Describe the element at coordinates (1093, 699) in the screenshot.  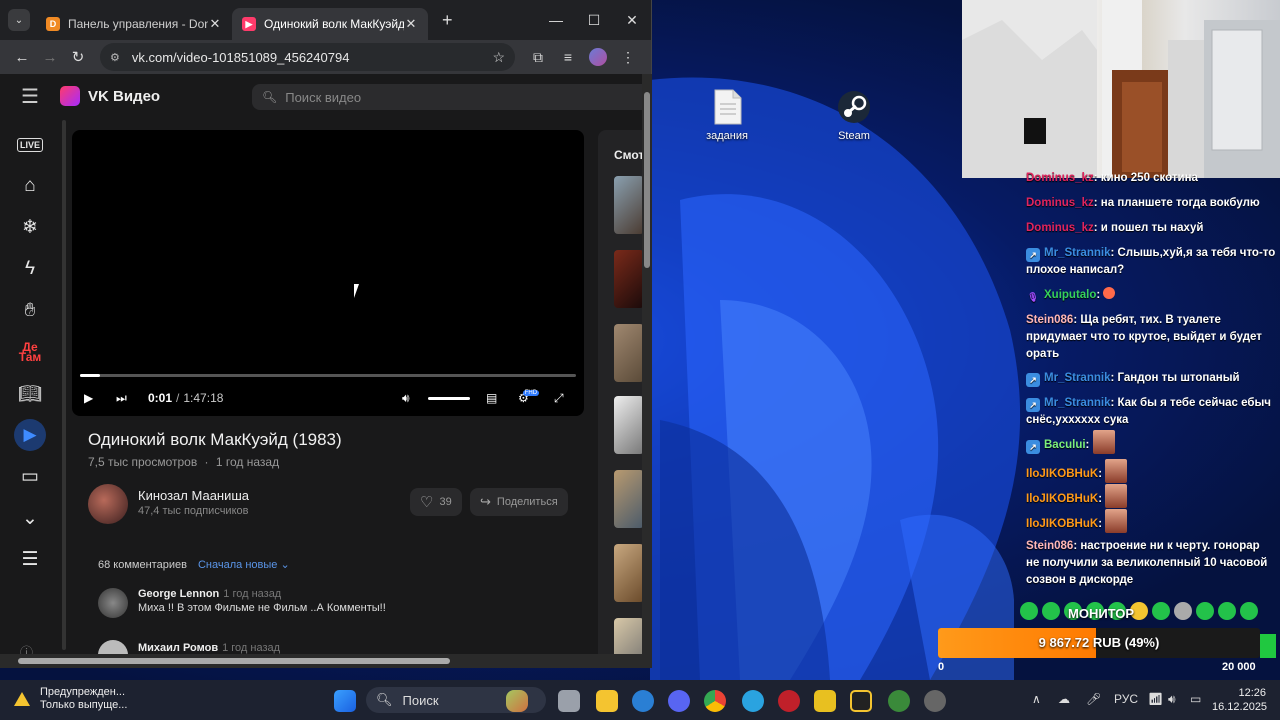
I see `microphone-icon: 🎤︎` at that location.